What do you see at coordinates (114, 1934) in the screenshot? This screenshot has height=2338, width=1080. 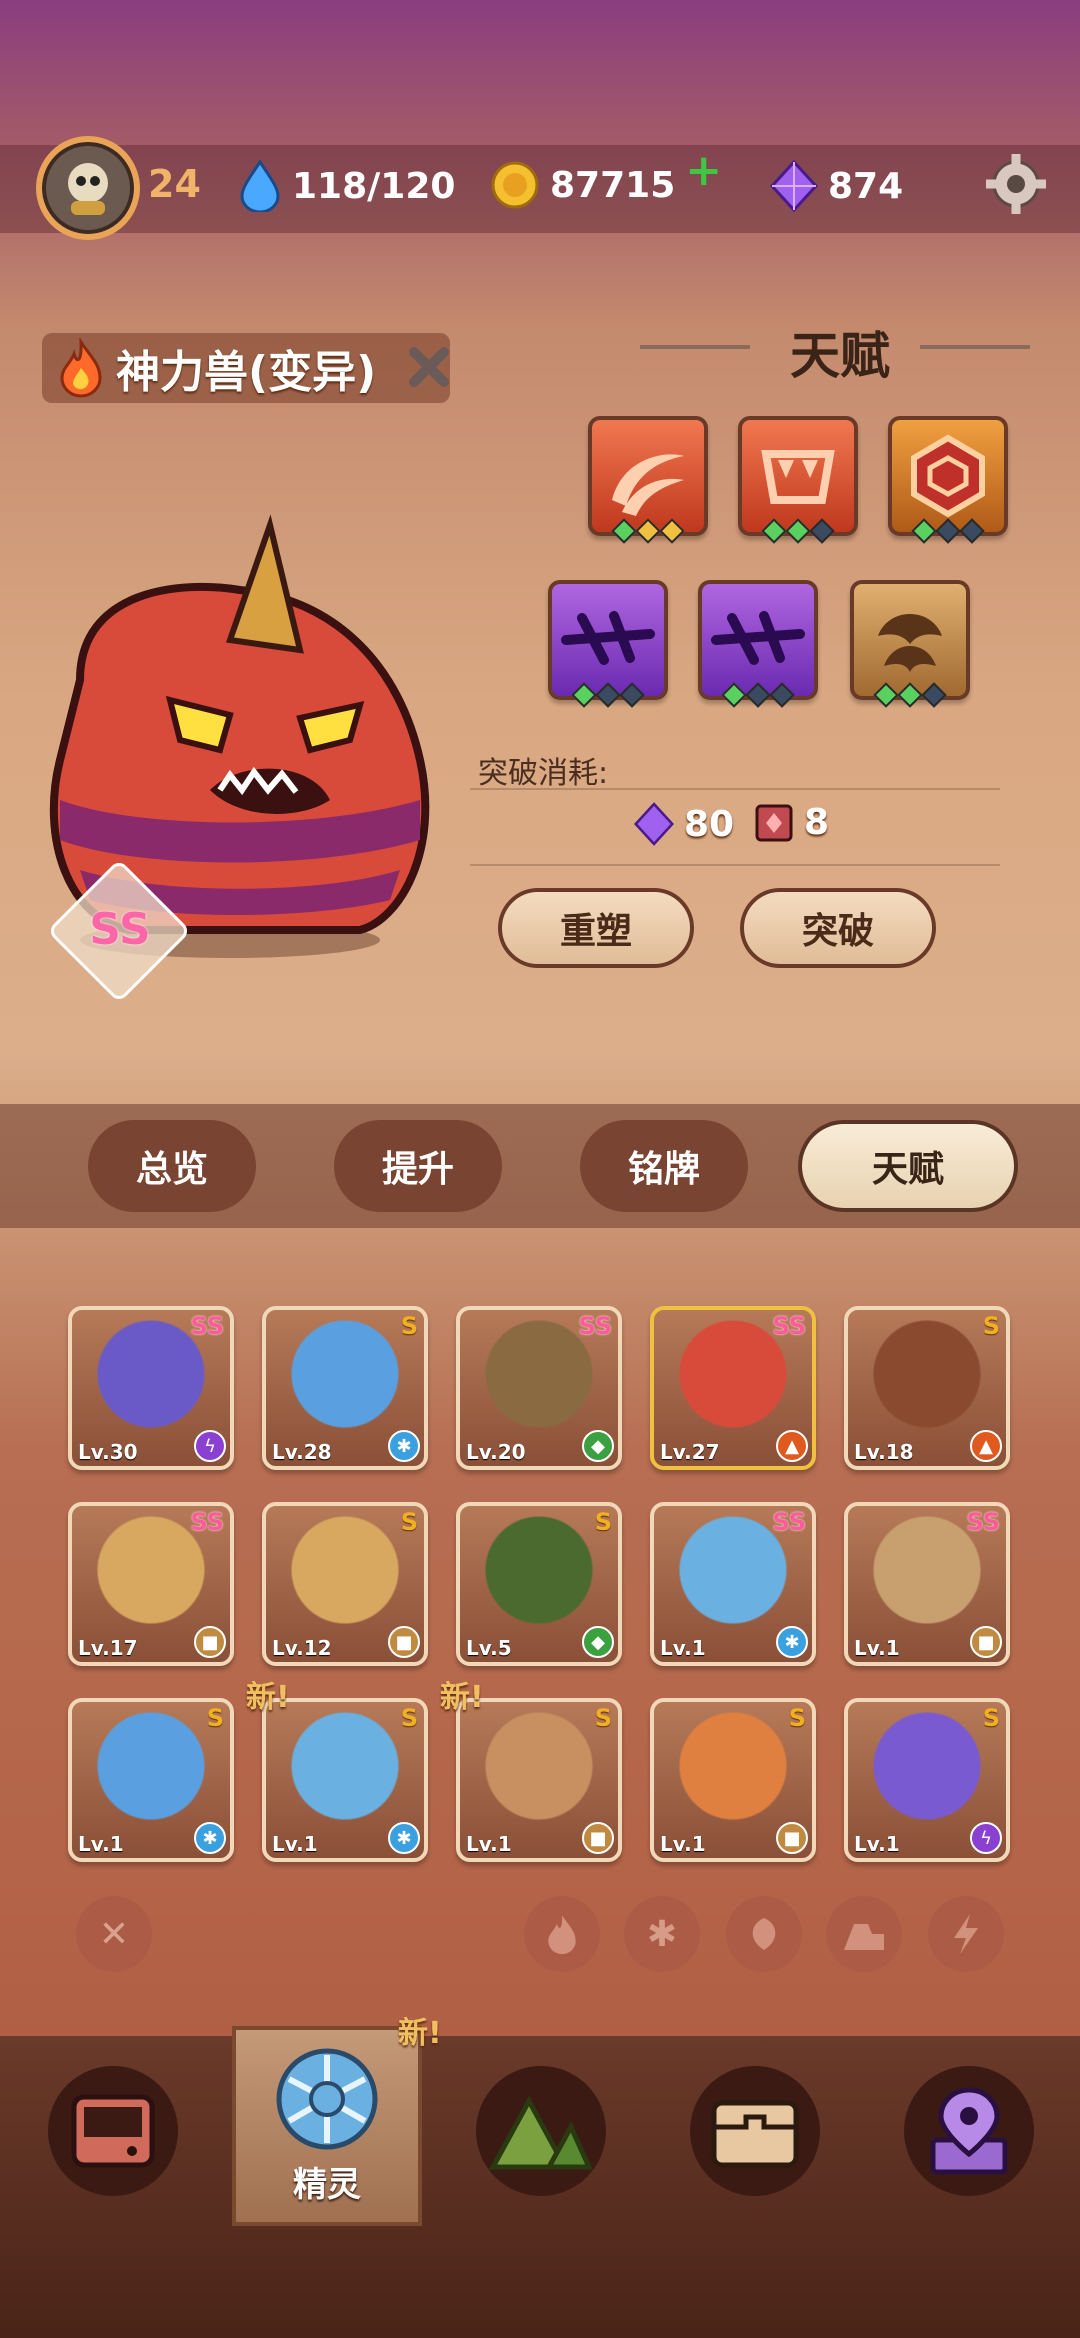 I see `clear-filter-button: ✕` at bounding box center [114, 1934].